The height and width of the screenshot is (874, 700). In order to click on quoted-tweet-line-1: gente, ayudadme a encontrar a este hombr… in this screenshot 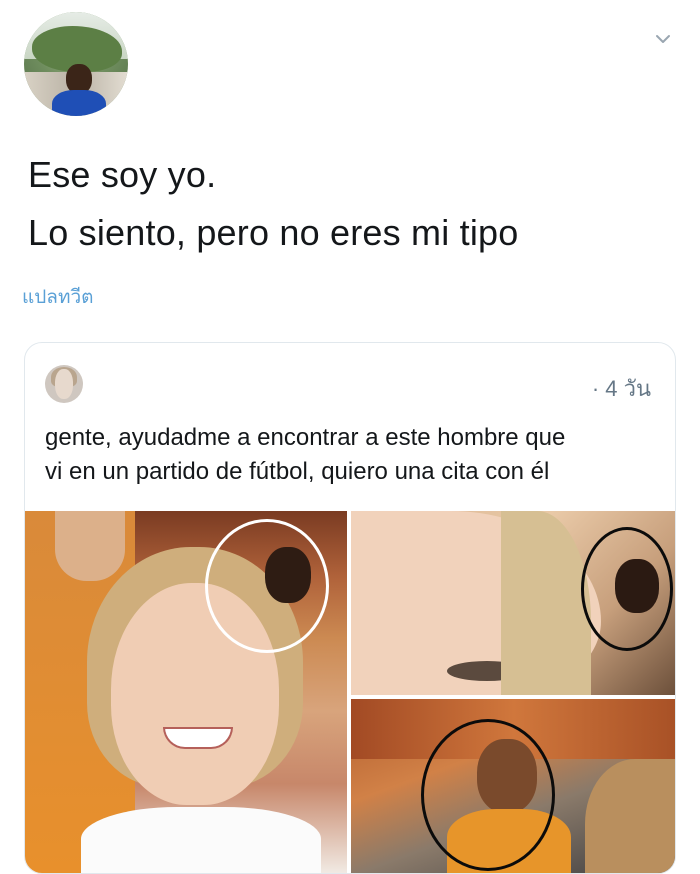, I will do `click(305, 437)`.